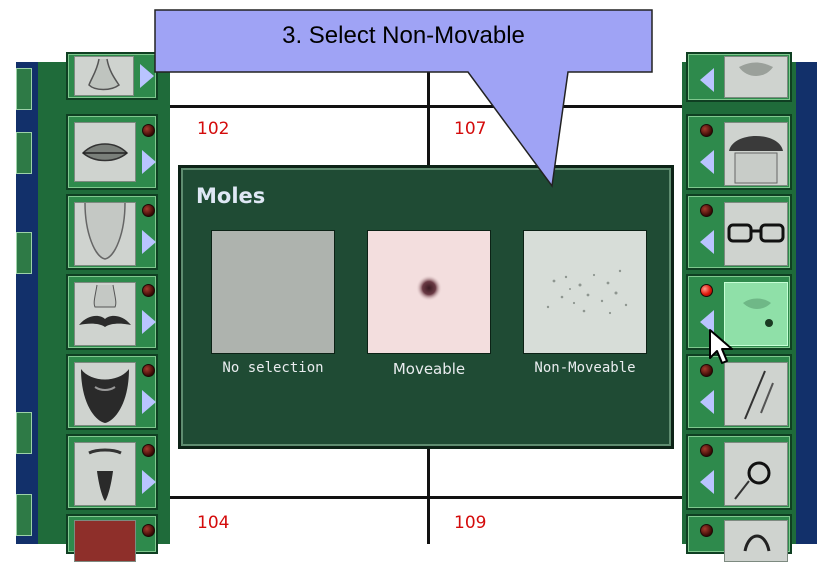 This screenshot has width=817, height=562. I want to click on feature-tile-chin, so click(112, 232).